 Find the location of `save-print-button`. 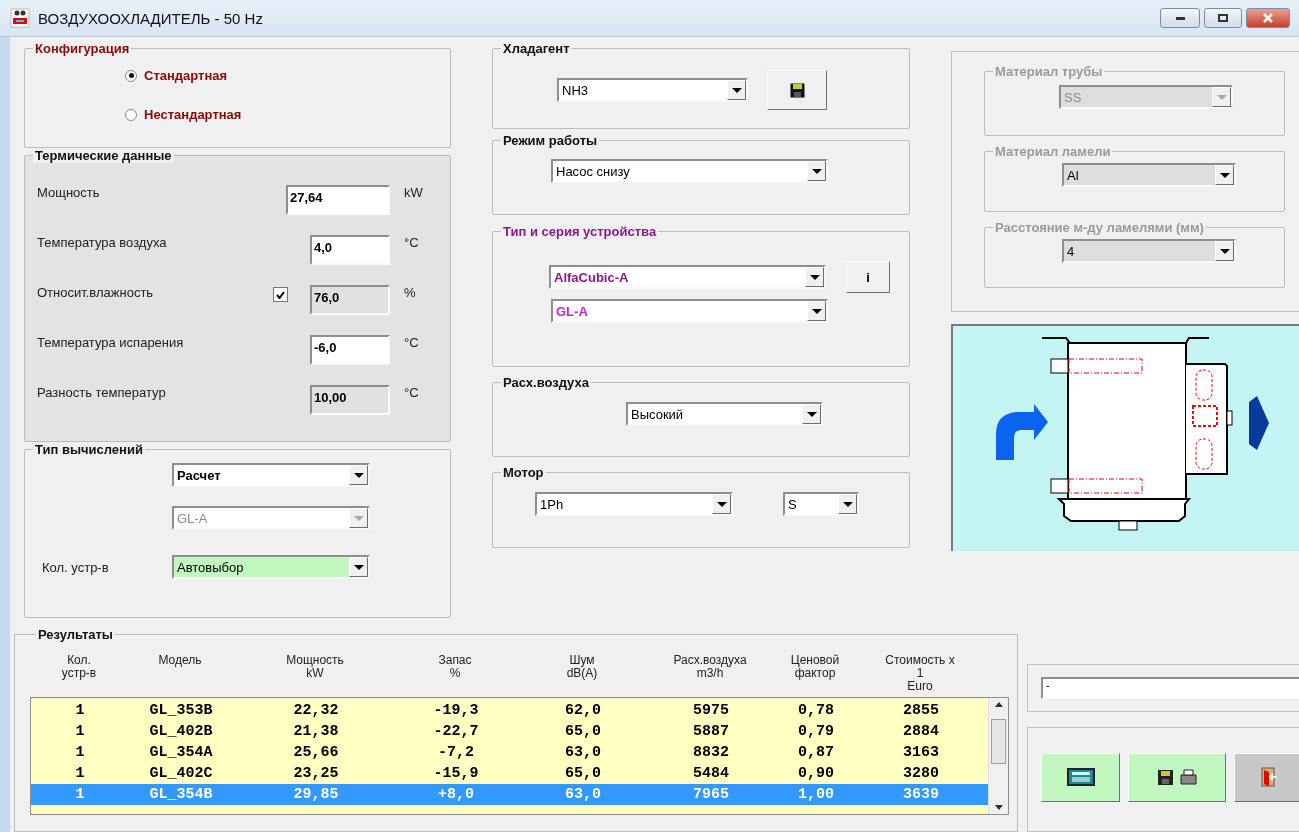

save-print-button is located at coordinates (1177, 777).